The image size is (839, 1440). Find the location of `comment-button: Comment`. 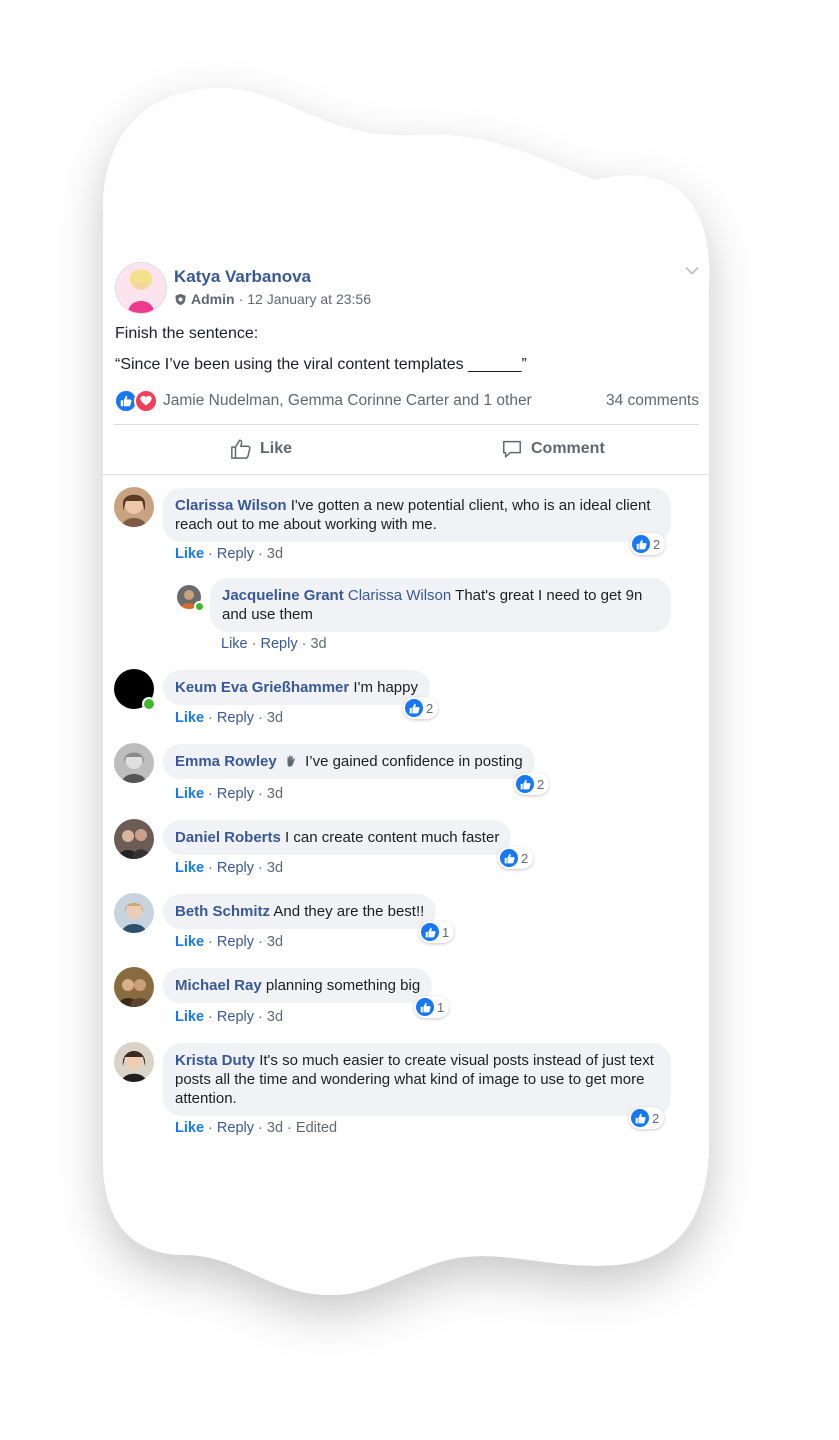

comment-button: Comment is located at coordinates (553, 449).